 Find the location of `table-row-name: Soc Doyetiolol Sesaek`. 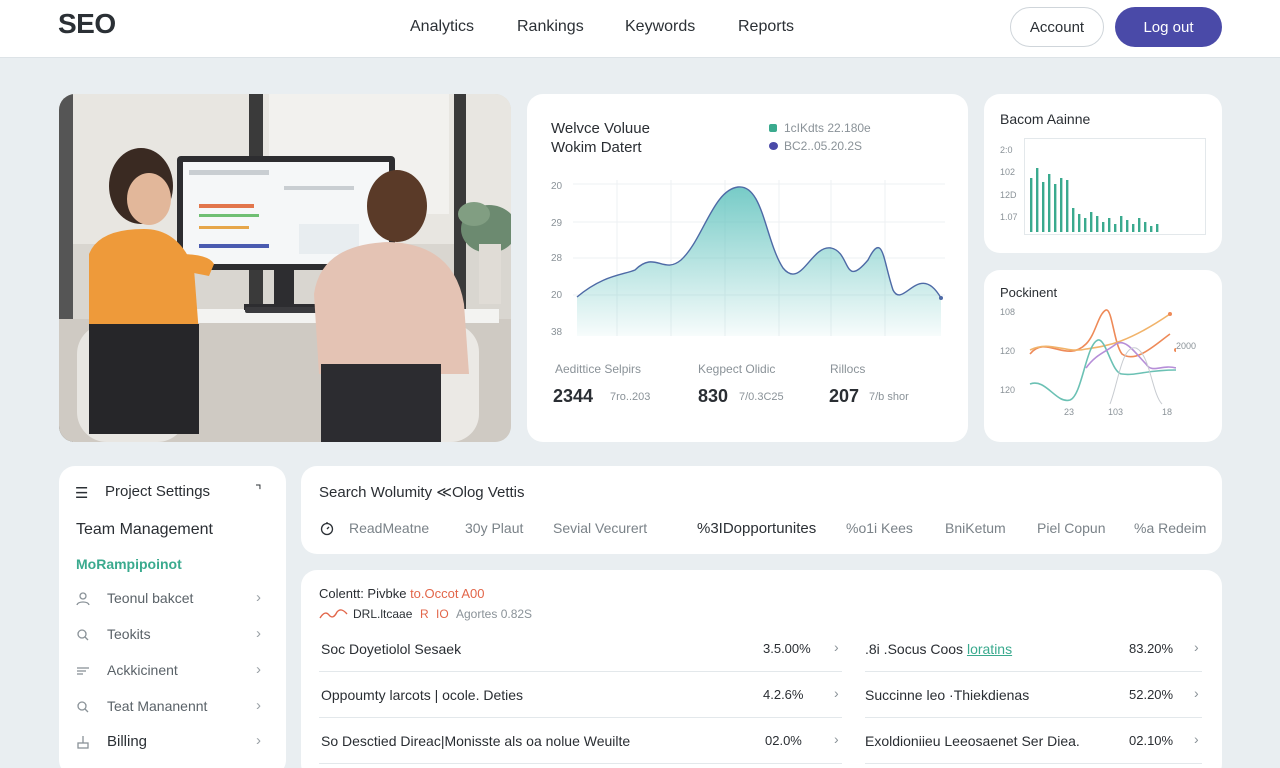

table-row-name: Soc Doyetiolol Sesaek is located at coordinates (391, 649).